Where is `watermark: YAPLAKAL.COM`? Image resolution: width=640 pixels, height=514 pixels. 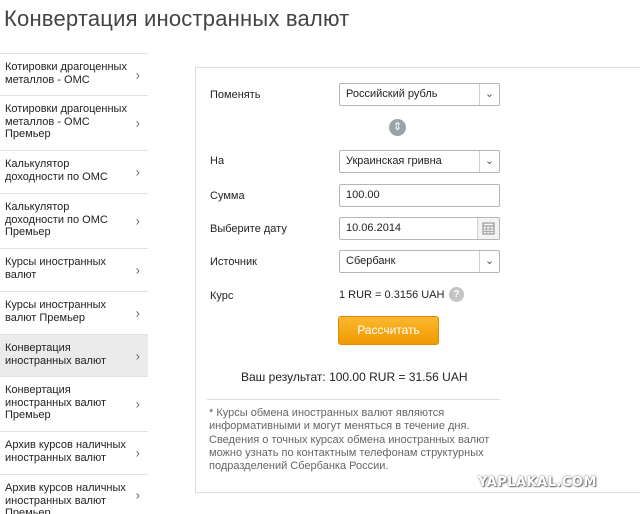 watermark: YAPLAKAL.COM is located at coordinates (537, 482).